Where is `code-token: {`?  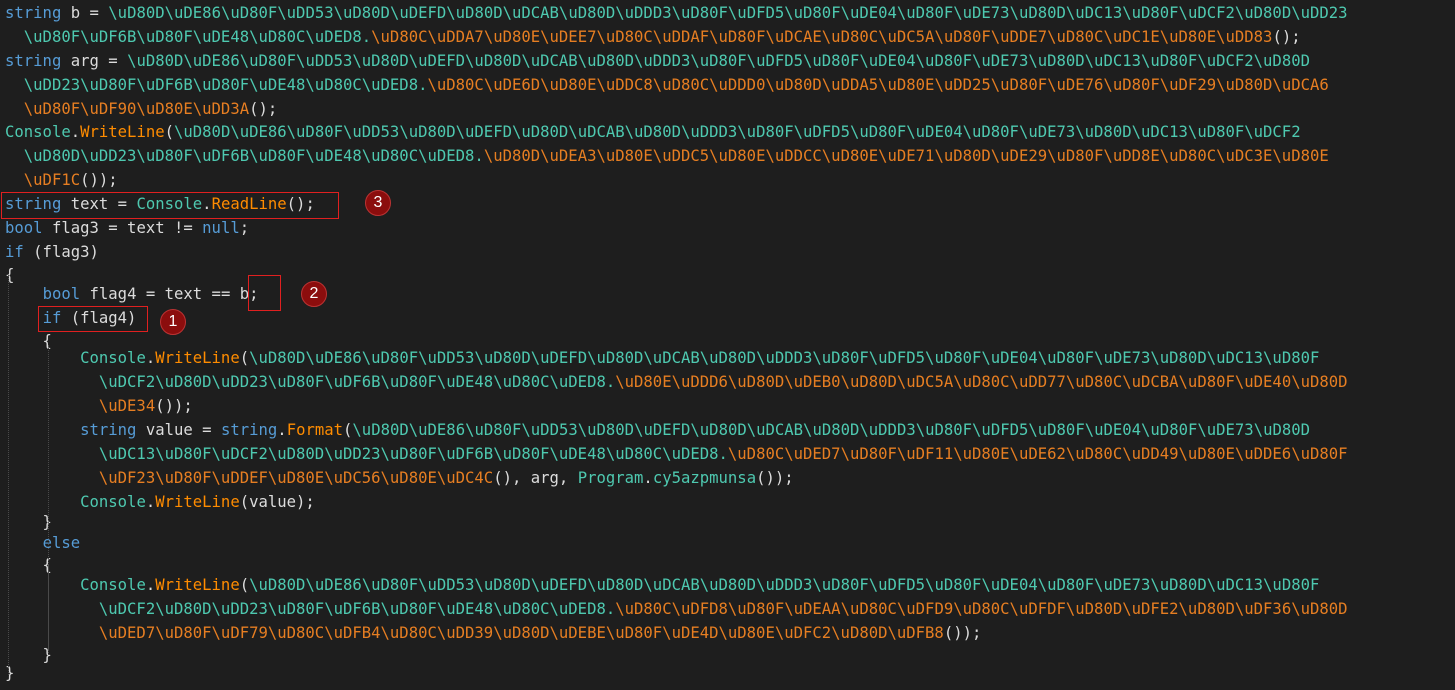
code-token: { is located at coordinates (10, 275).